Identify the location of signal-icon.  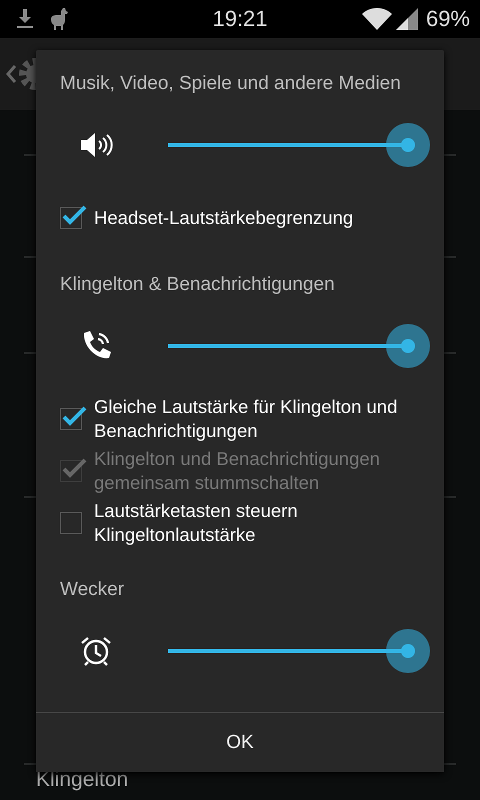
(407, 19).